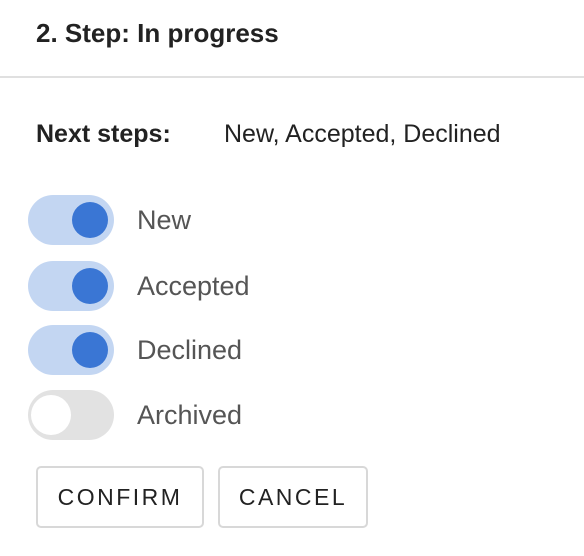 This screenshot has height=556, width=584. What do you see at coordinates (190, 350) in the screenshot?
I see `toggle-label-declined: Declined` at bounding box center [190, 350].